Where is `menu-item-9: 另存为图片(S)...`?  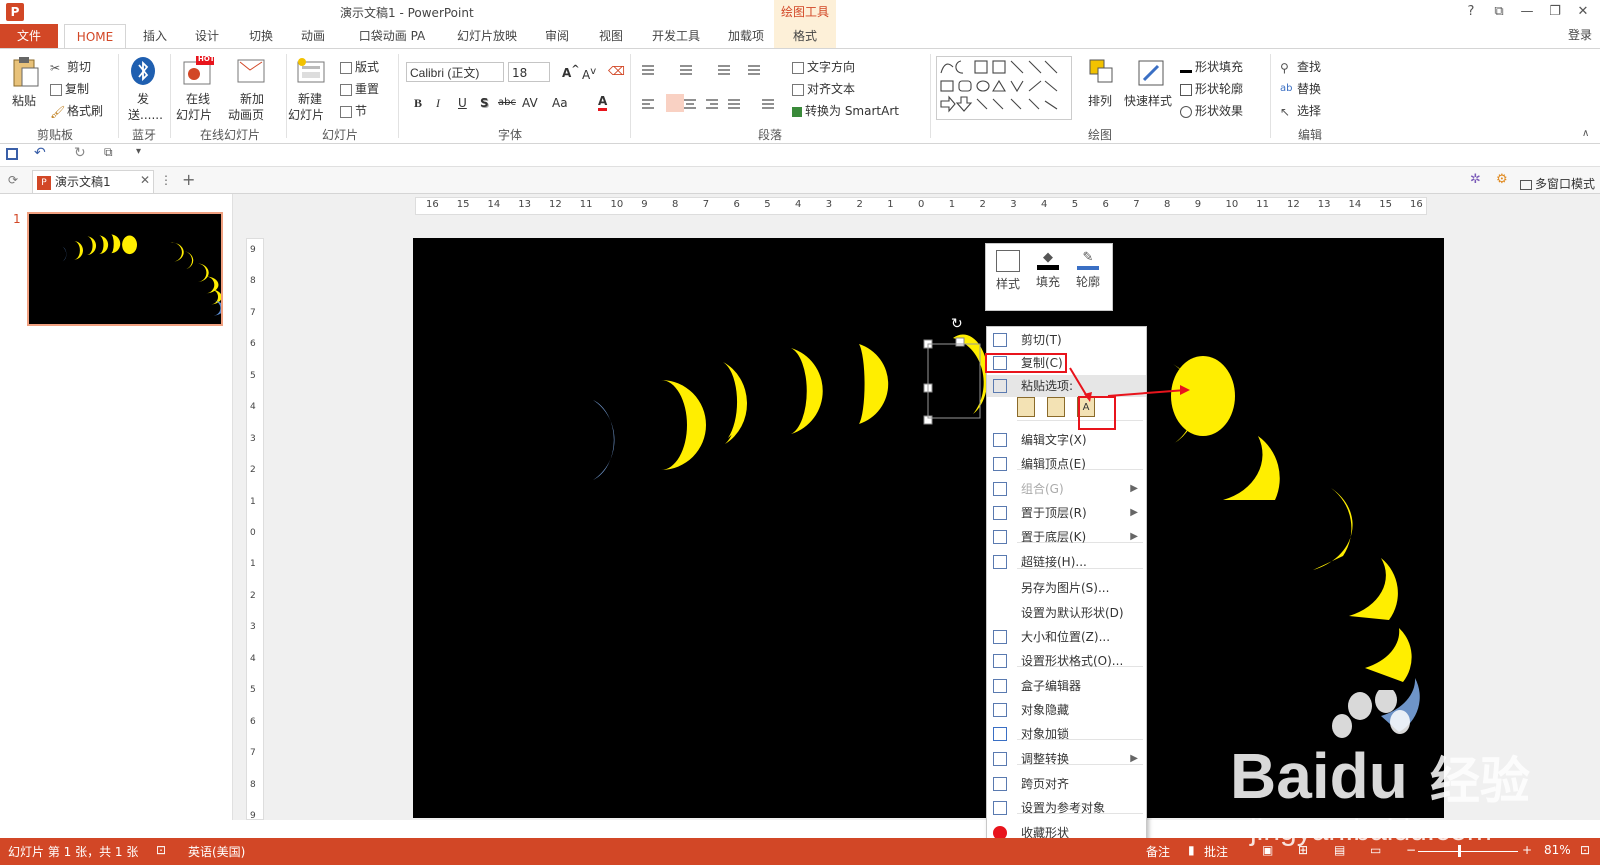
menu-item-9: 另存为图片(S)... is located at coordinates (1066, 588).